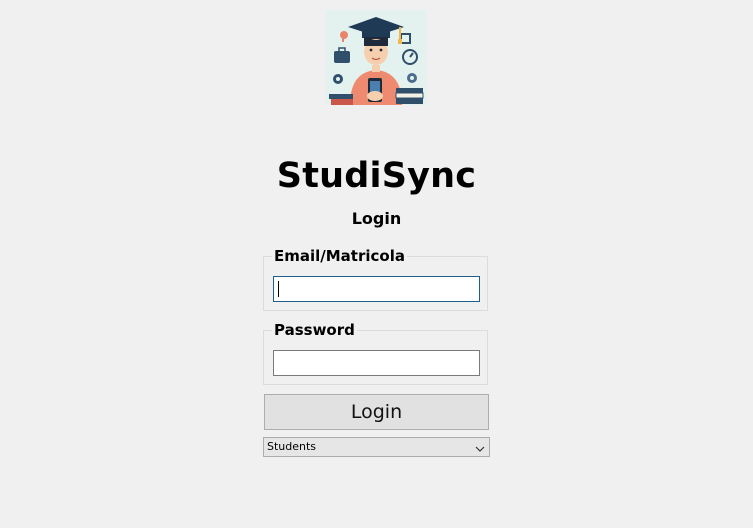 The height and width of the screenshot is (528, 753). Describe the element at coordinates (376, 176) in the screenshot. I see `app-title: StudiSync` at that location.